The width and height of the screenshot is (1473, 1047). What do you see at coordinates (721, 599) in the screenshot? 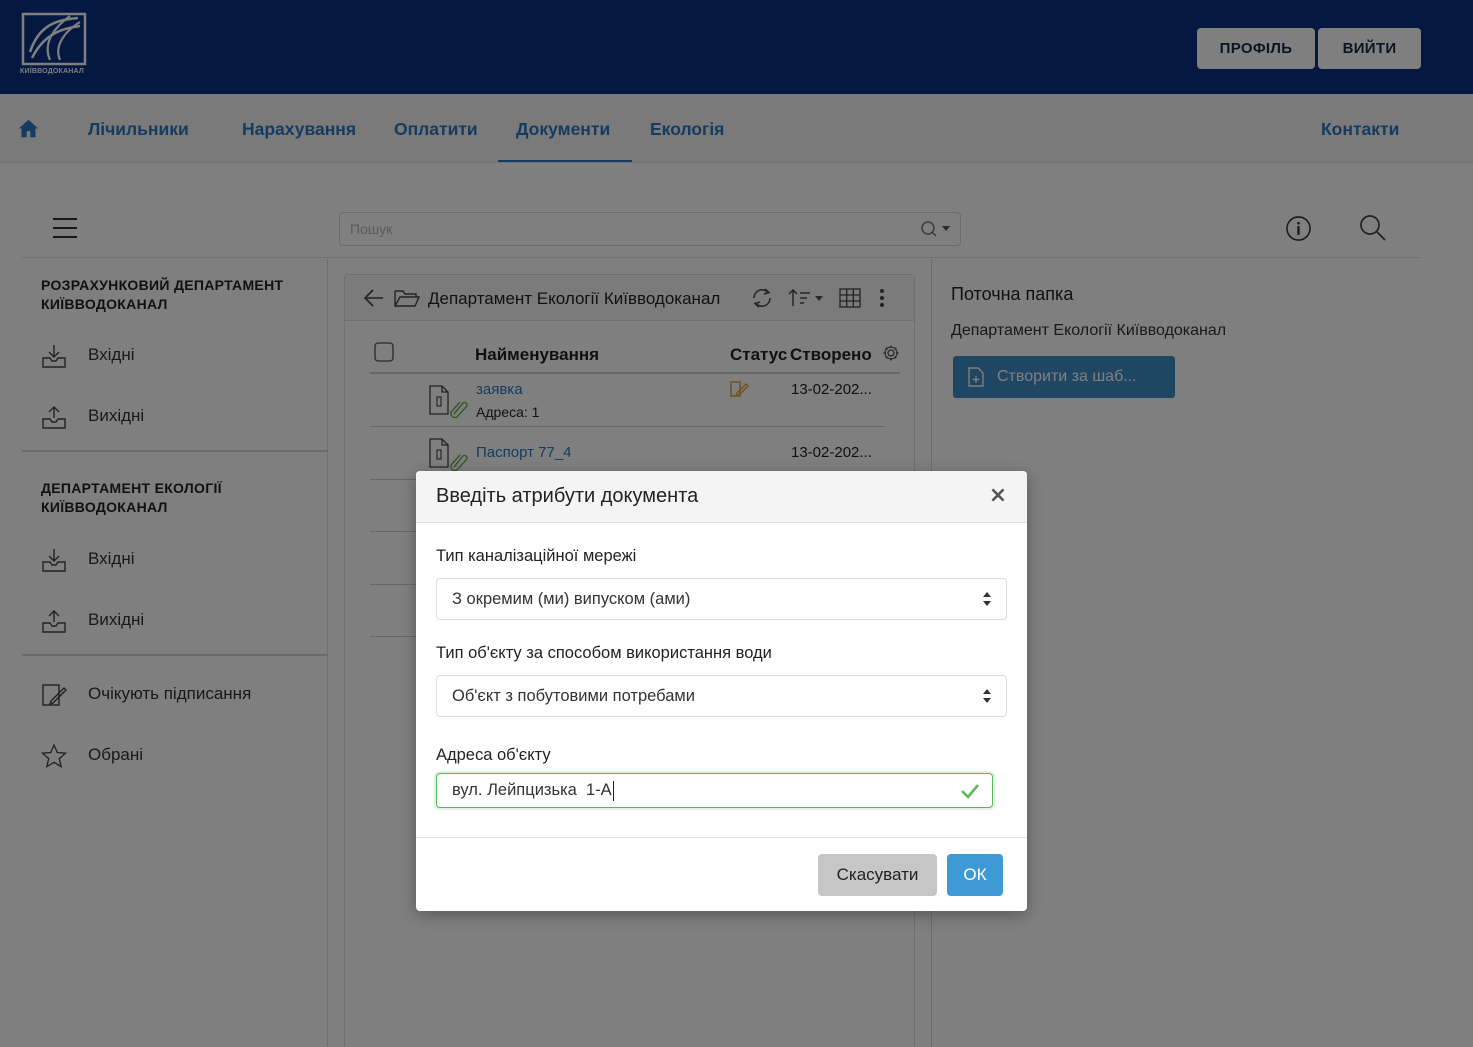
I see `sewer-network-type-select: З окремим (ми) випуском (ами)` at bounding box center [721, 599].